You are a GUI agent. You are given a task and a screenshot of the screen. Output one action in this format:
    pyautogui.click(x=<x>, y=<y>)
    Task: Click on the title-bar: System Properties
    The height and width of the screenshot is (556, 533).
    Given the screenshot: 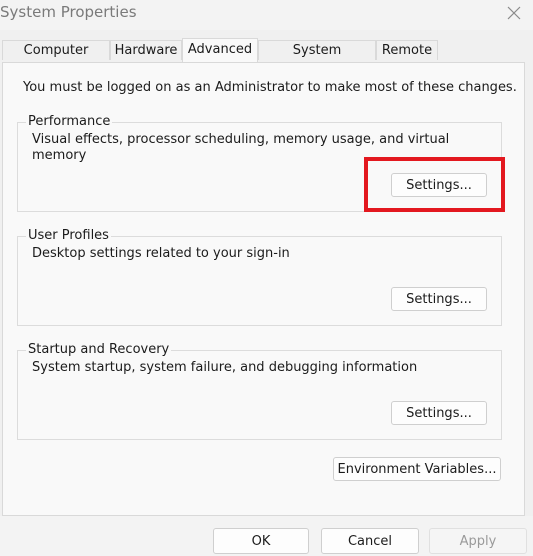 What is the action you would take?
    pyautogui.click(x=266, y=15)
    